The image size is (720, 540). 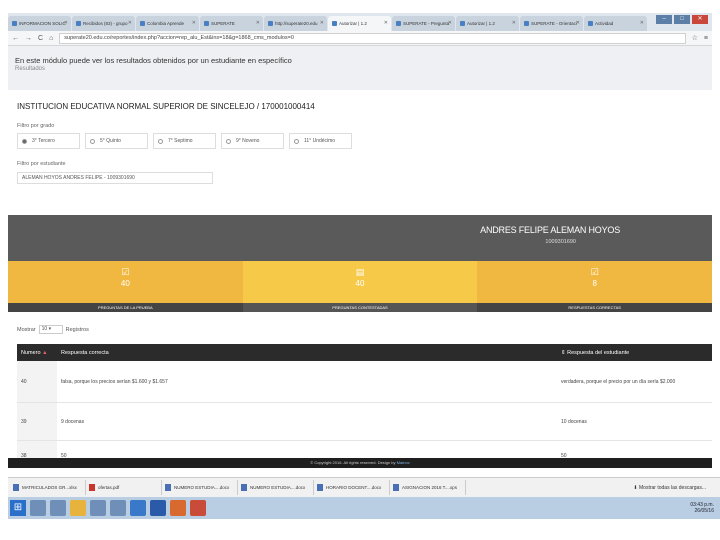 I want to click on browser-tab: Recibidos (83) - grupo ✕, so click(x=103, y=23).